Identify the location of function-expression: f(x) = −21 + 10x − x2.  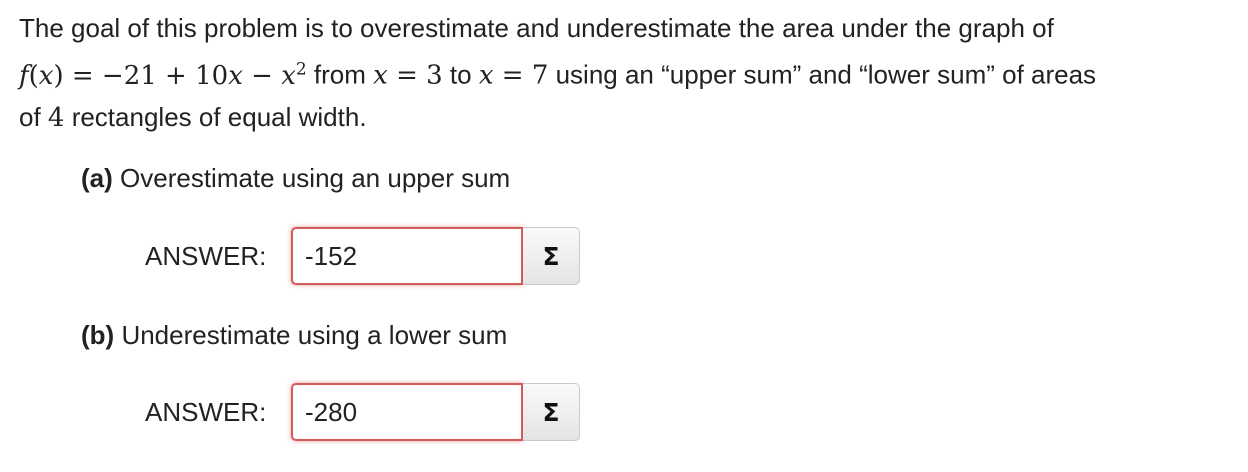
(163, 75).